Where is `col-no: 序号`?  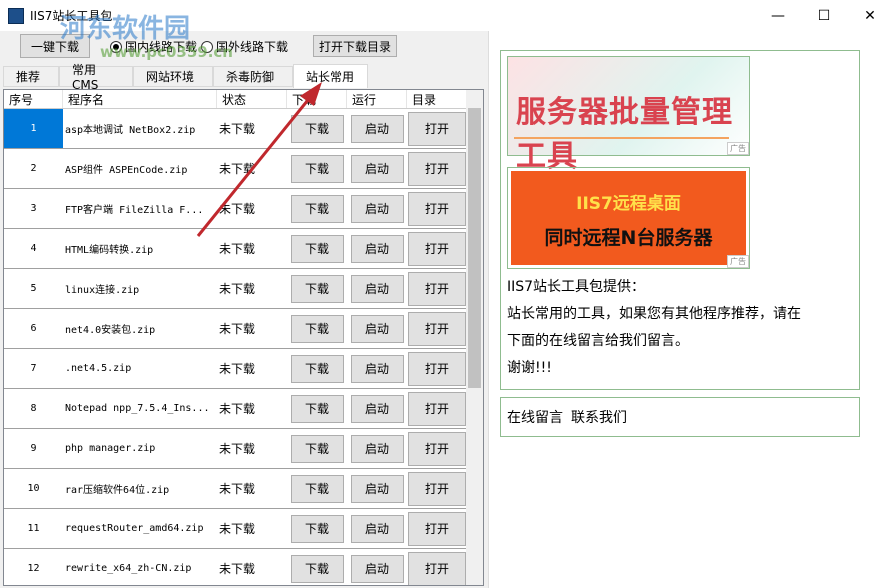 col-no: 序号 is located at coordinates (33, 99).